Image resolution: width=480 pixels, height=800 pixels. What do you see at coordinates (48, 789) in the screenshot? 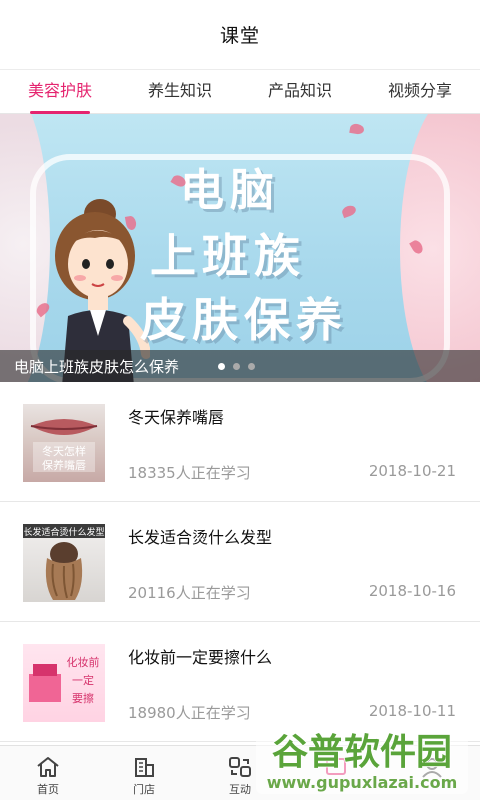
I see `nav-label: 首页` at bounding box center [48, 789].